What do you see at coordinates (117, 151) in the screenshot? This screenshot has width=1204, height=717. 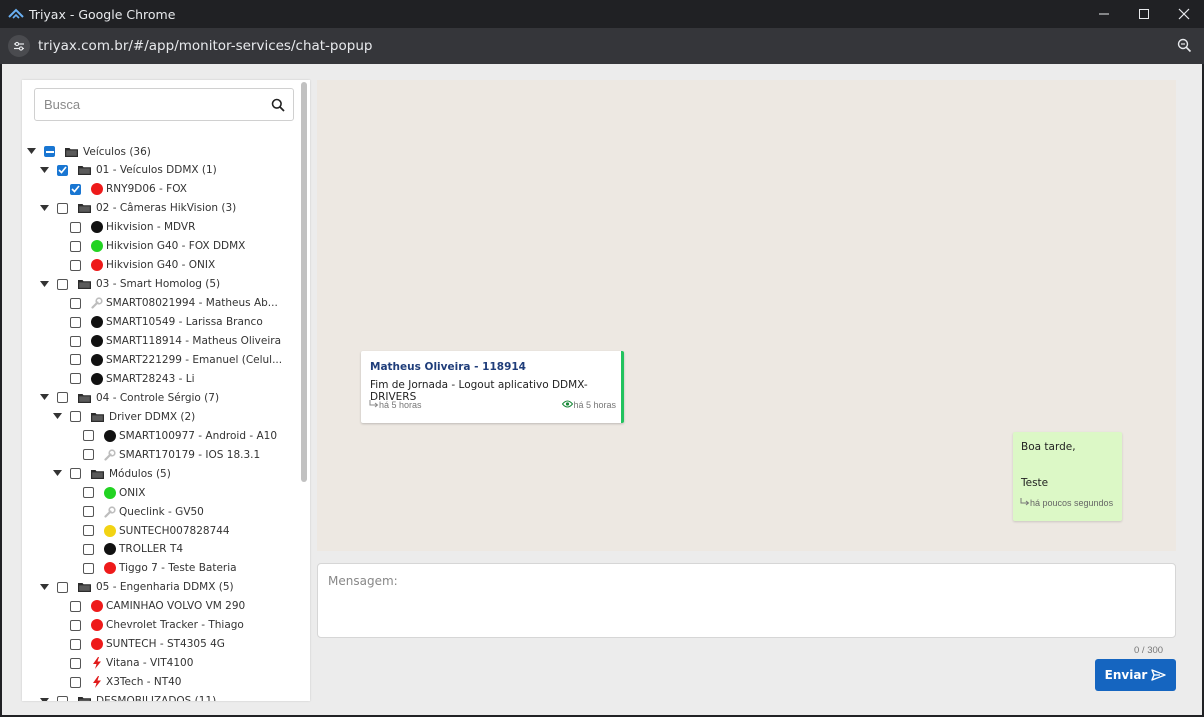 I see `tree-label: Veículos (36)` at bounding box center [117, 151].